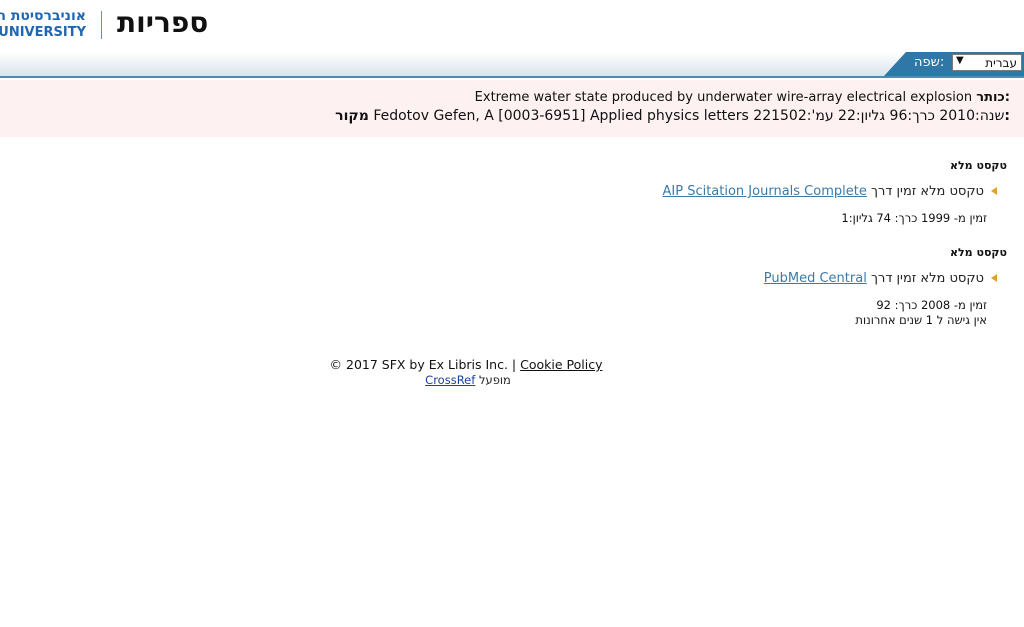  What do you see at coordinates (921, 320) in the screenshot?
I see `service-coverage-note: אין גישה ל 1 שנים אחרונות` at bounding box center [921, 320].